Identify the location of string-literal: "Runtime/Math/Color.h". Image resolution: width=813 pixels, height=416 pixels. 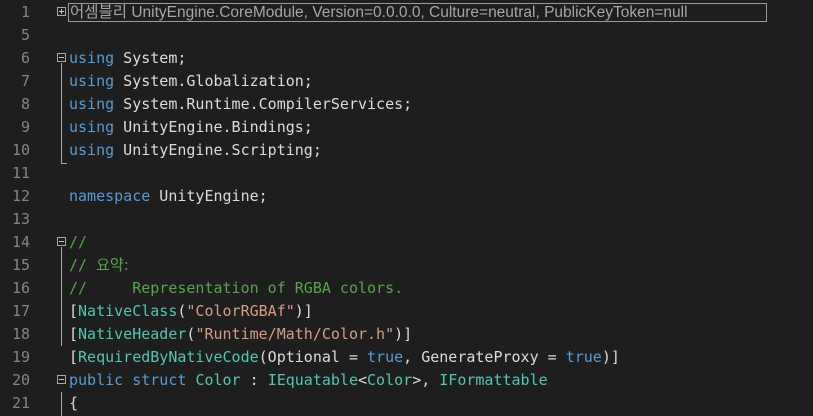
(295, 334).